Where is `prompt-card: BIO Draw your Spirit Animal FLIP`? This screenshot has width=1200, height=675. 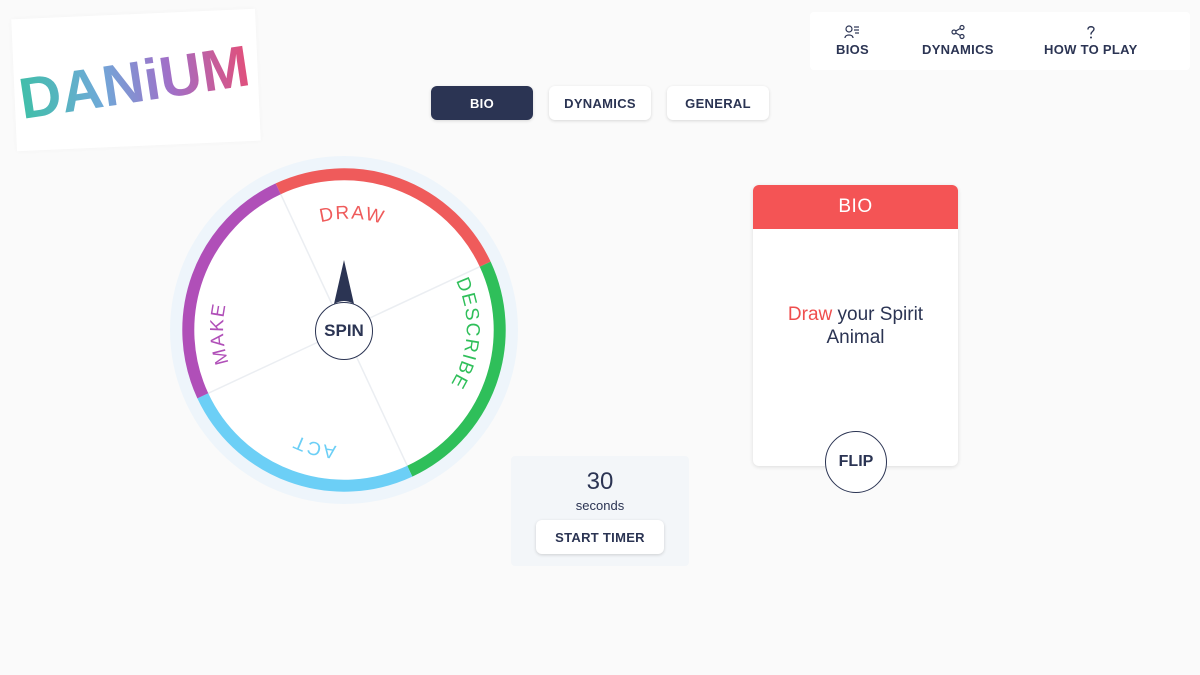
prompt-card: BIO Draw your Spirit Animal FLIP is located at coordinates (855, 339).